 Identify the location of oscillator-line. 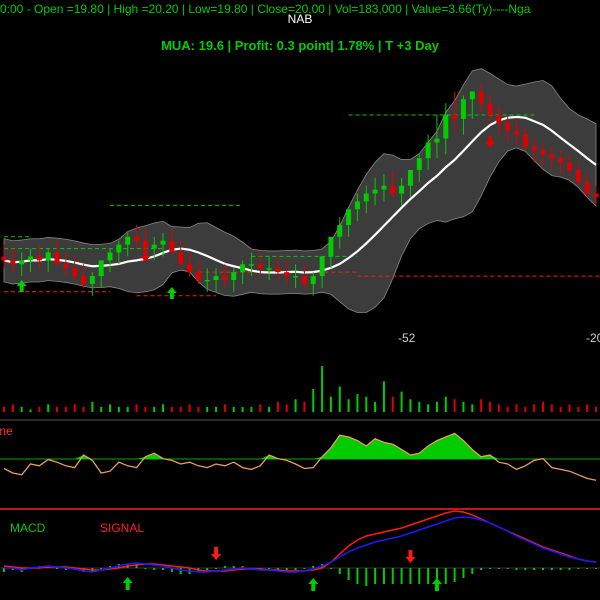
(300, 456).